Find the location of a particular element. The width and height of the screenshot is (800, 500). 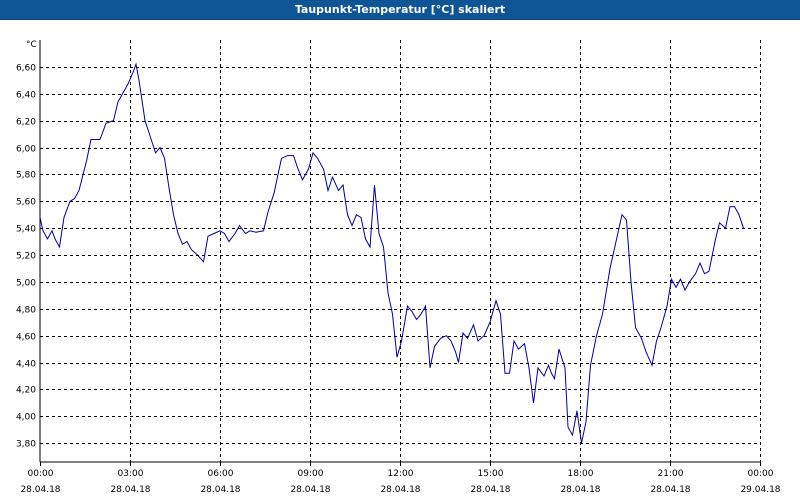

x-tick-label-time: 06:00 is located at coordinates (221, 474).